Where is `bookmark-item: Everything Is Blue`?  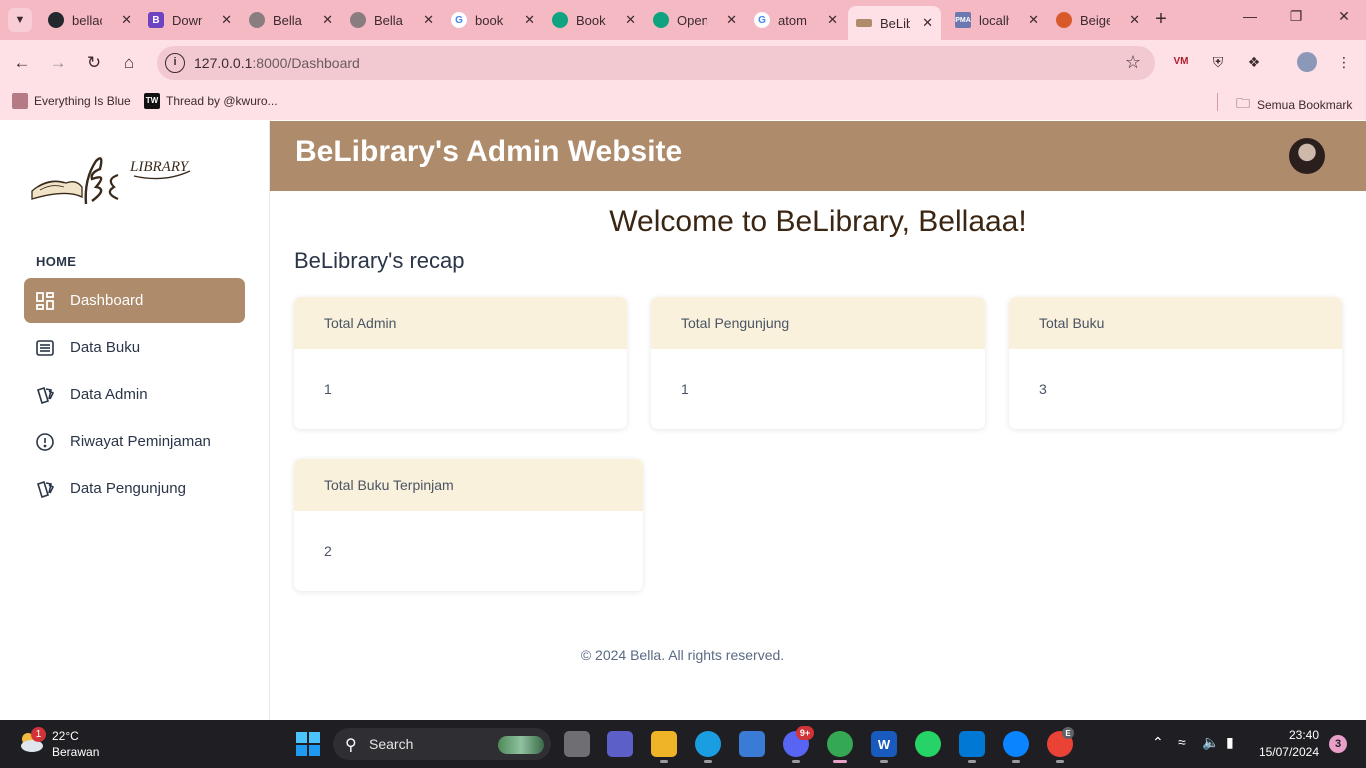
bookmark-item: Everything Is Blue is located at coordinates (71, 101).